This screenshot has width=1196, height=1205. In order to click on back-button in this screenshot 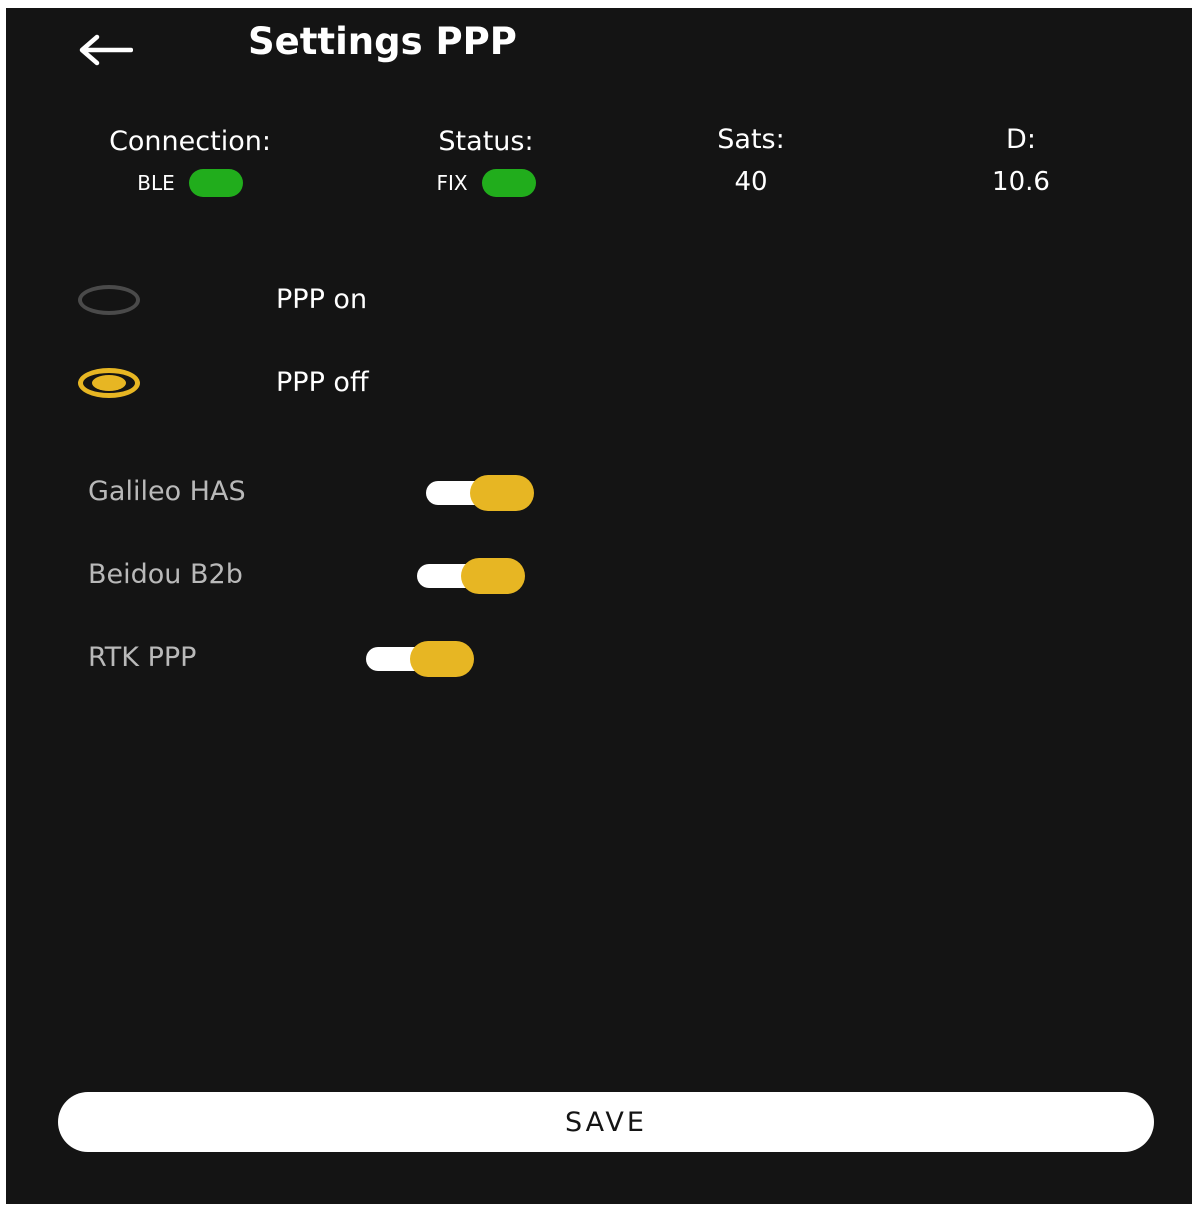, I will do `click(105, 50)`.